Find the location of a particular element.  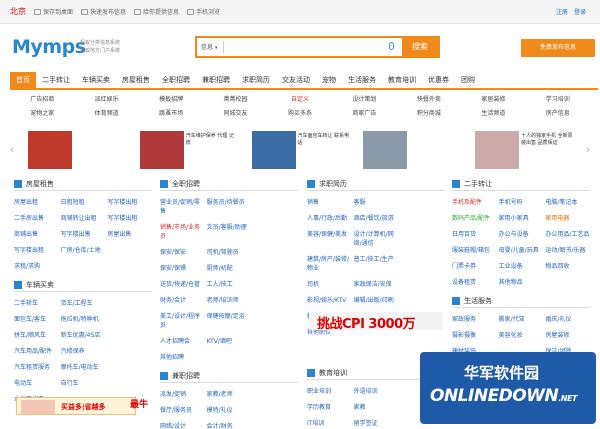

second-link: 其他物品 is located at coordinates (521, 281).